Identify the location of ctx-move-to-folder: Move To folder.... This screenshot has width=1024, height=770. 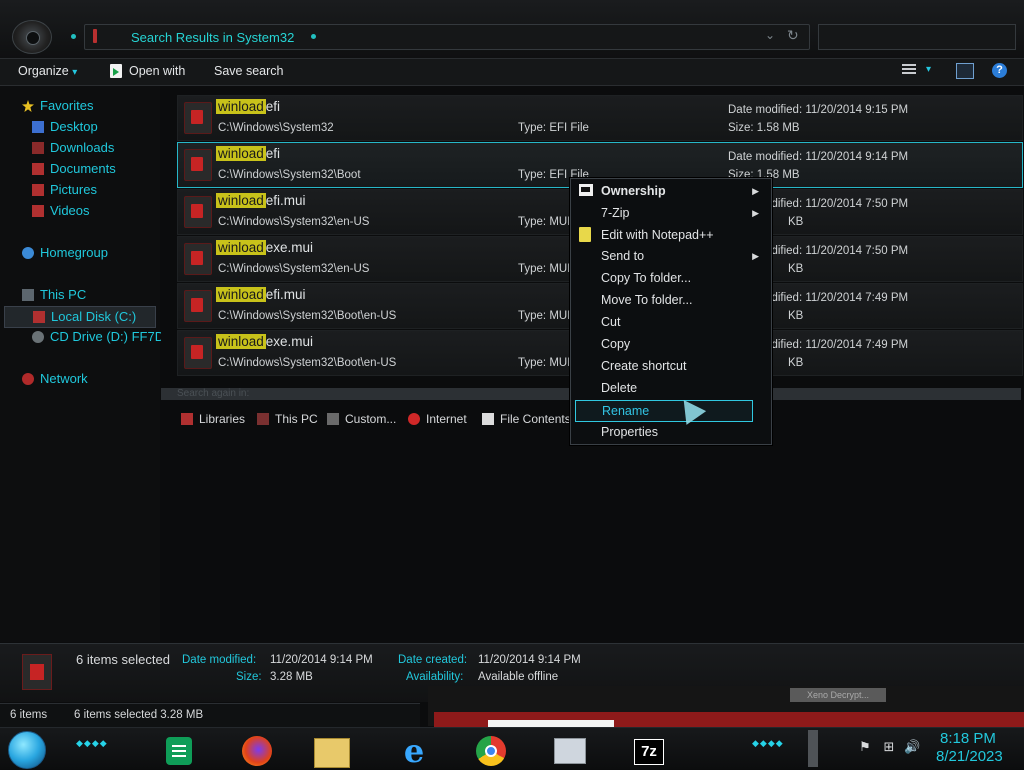
(670, 300).